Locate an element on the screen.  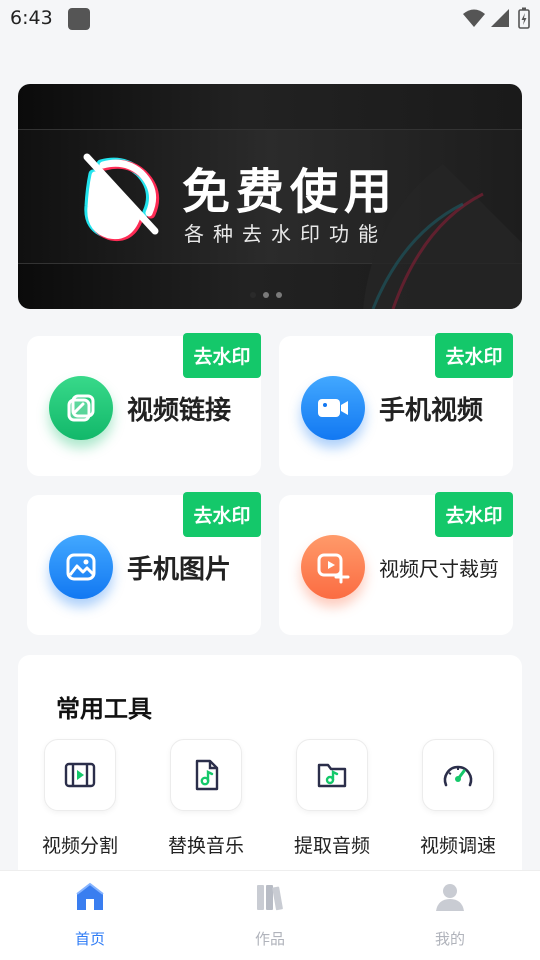
app-notification-icon is located at coordinates (79, 19).